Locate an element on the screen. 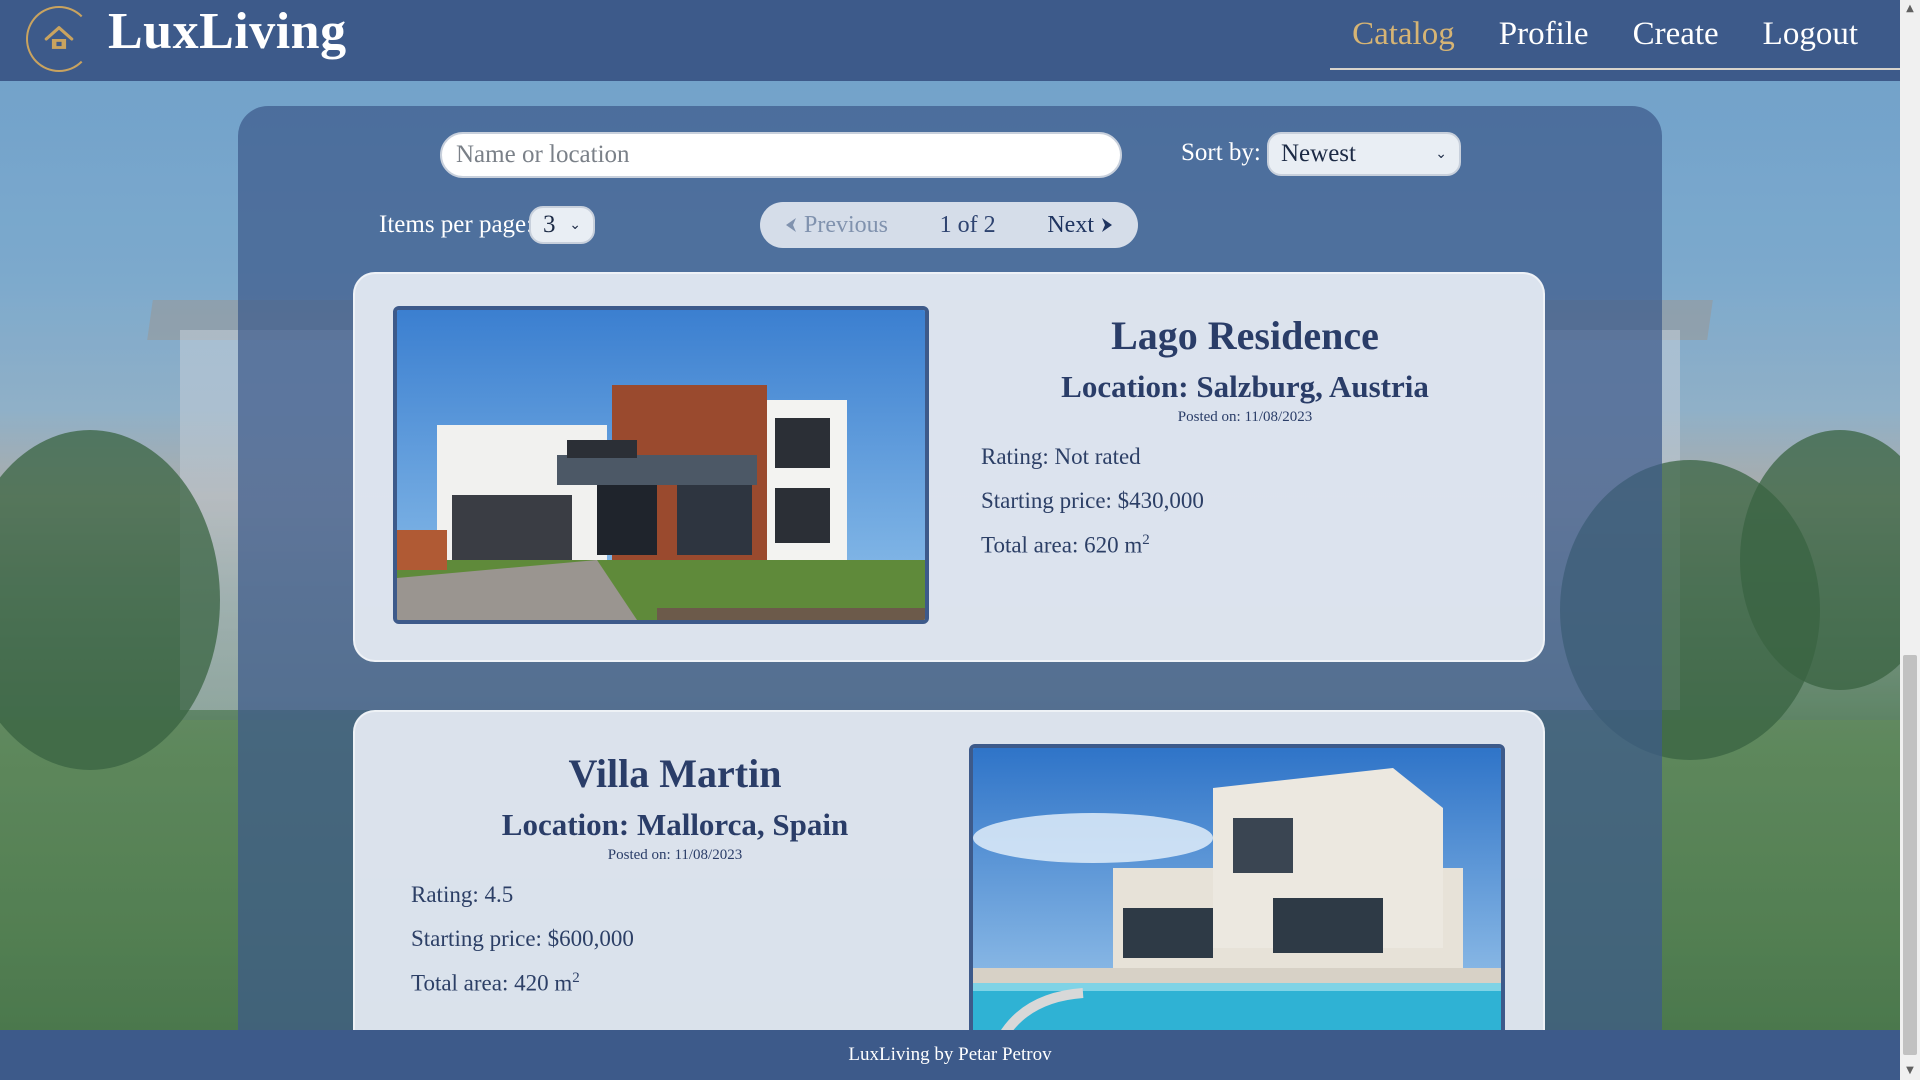  footer: LuxLiving by Petar Petrov is located at coordinates (950, 1055).